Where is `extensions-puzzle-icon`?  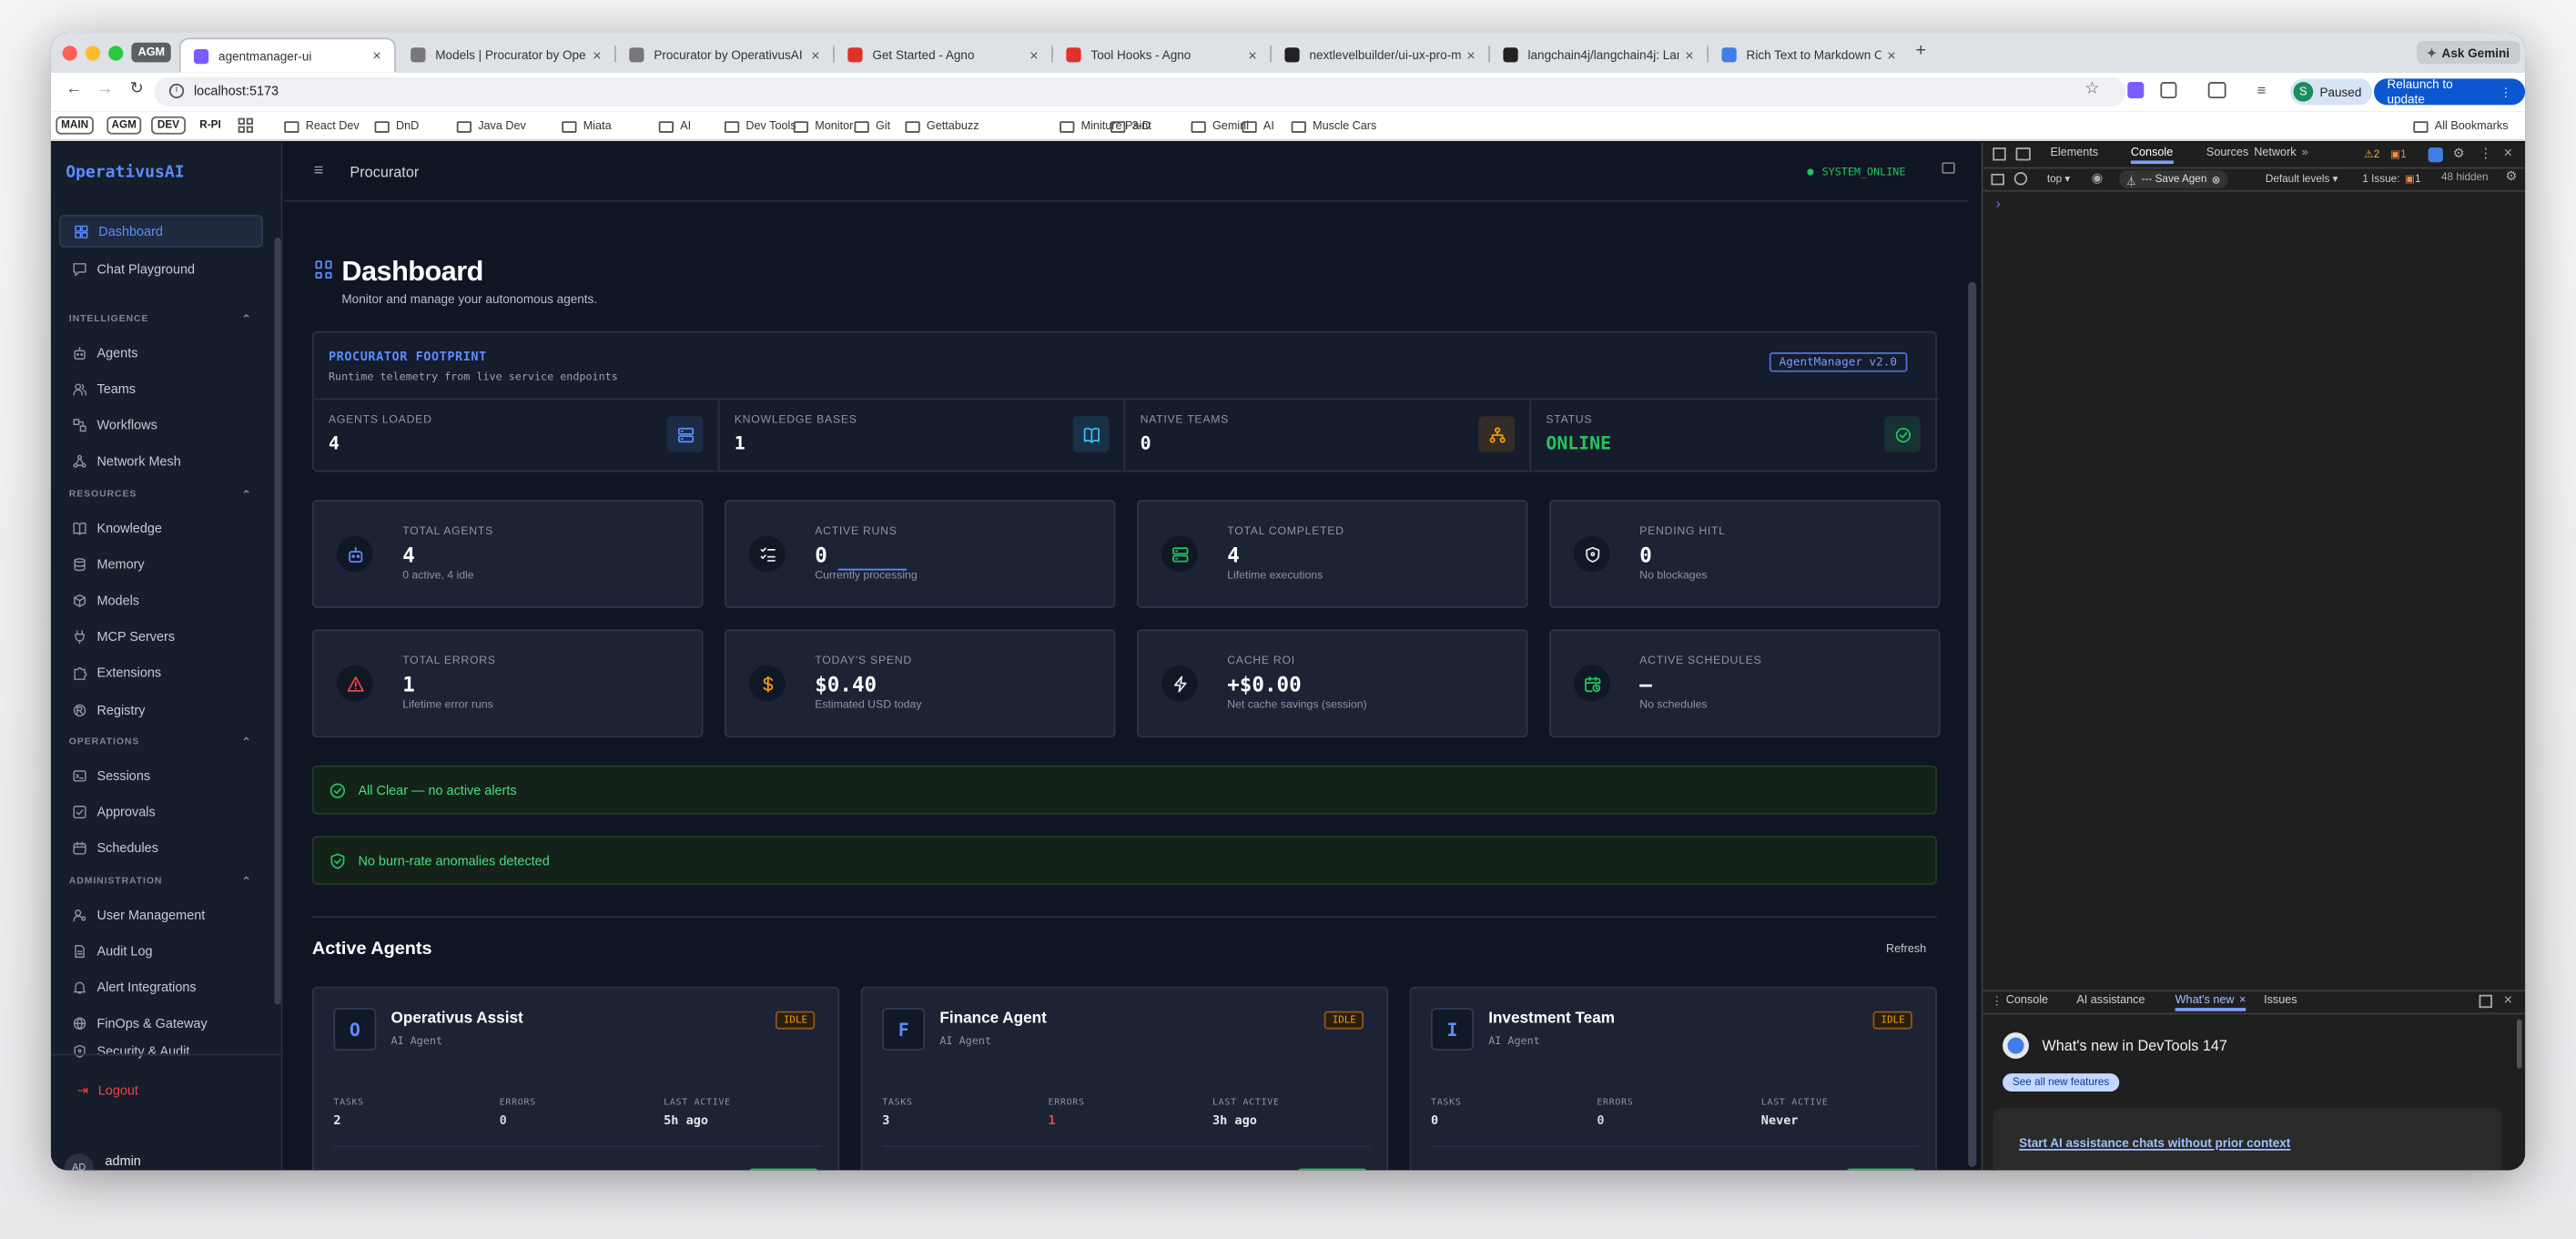
extensions-puzzle-icon is located at coordinates (2168, 90).